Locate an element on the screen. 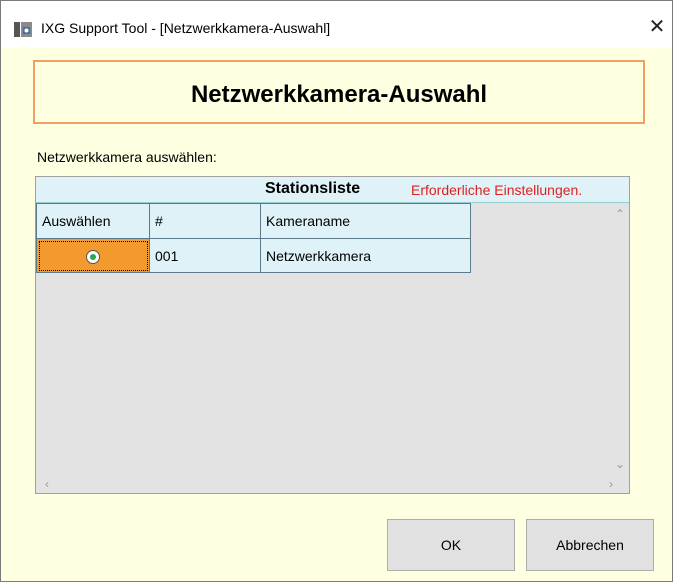  scroll-right-icon: › is located at coordinates (611, 484).